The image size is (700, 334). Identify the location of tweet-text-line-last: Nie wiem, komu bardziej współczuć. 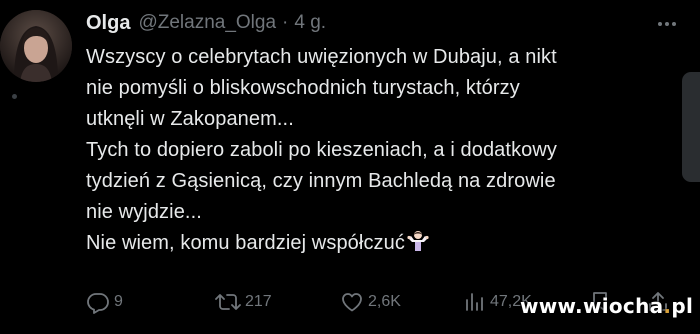
(386, 243).